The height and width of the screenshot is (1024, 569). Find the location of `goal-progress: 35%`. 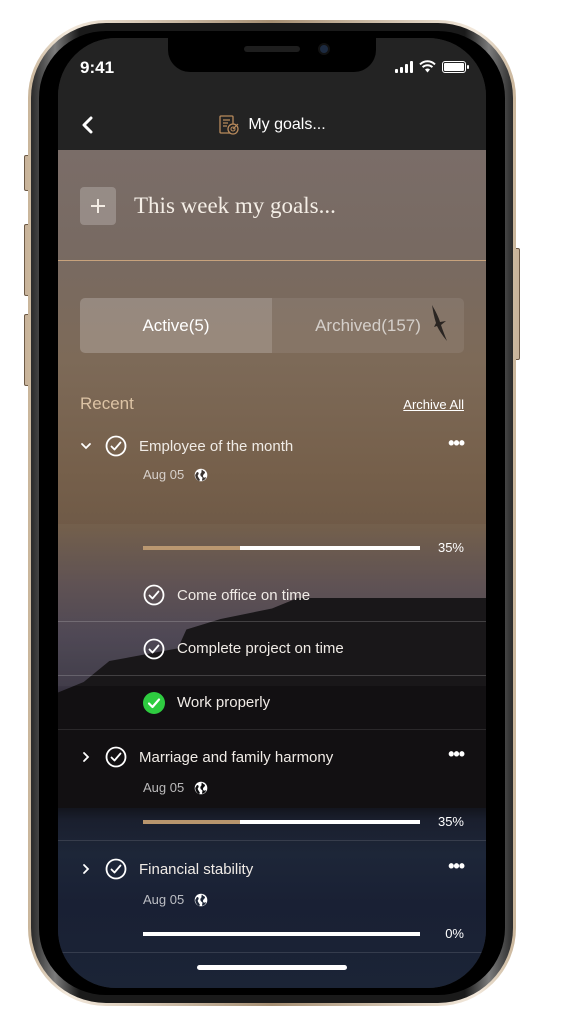

goal-progress: 35% is located at coordinates (303, 821).